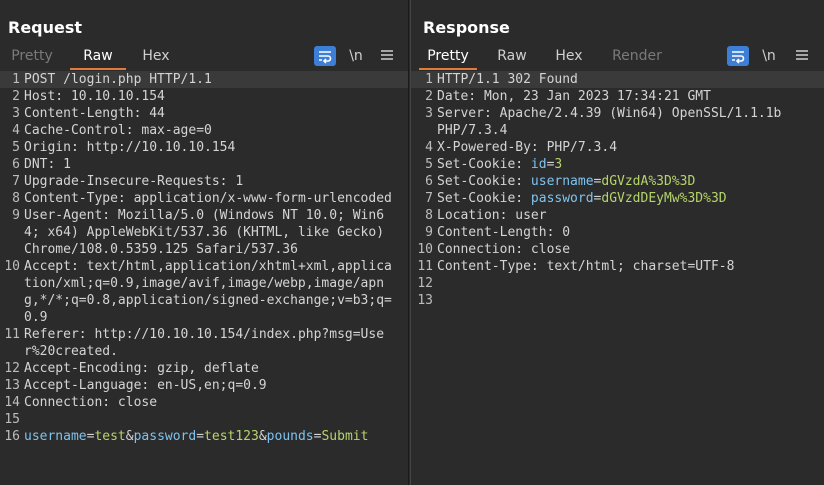  Describe the element at coordinates (290, 436) in the screenshot. I see `param-name: pounds` at that location.